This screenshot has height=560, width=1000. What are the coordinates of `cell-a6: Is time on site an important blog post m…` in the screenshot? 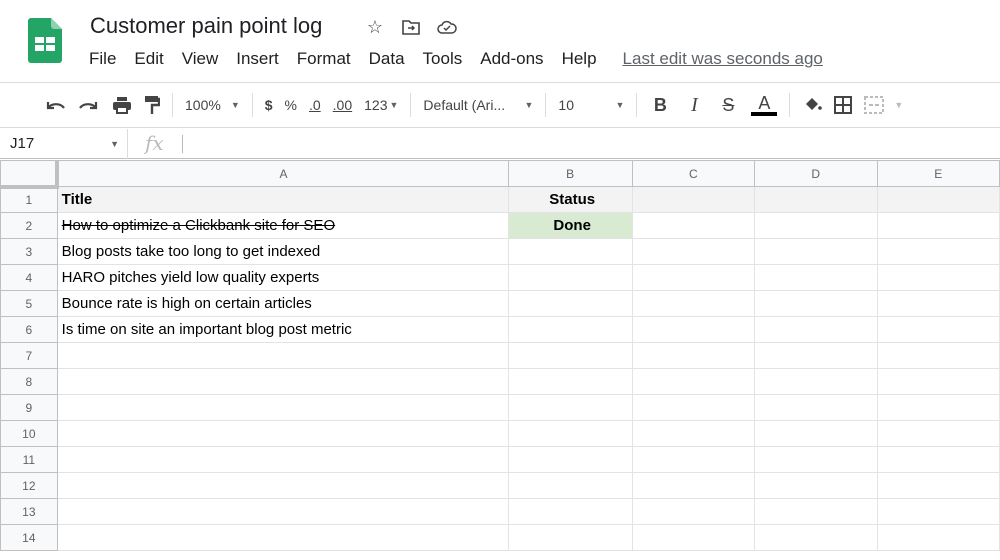 It's located at (282, 329).